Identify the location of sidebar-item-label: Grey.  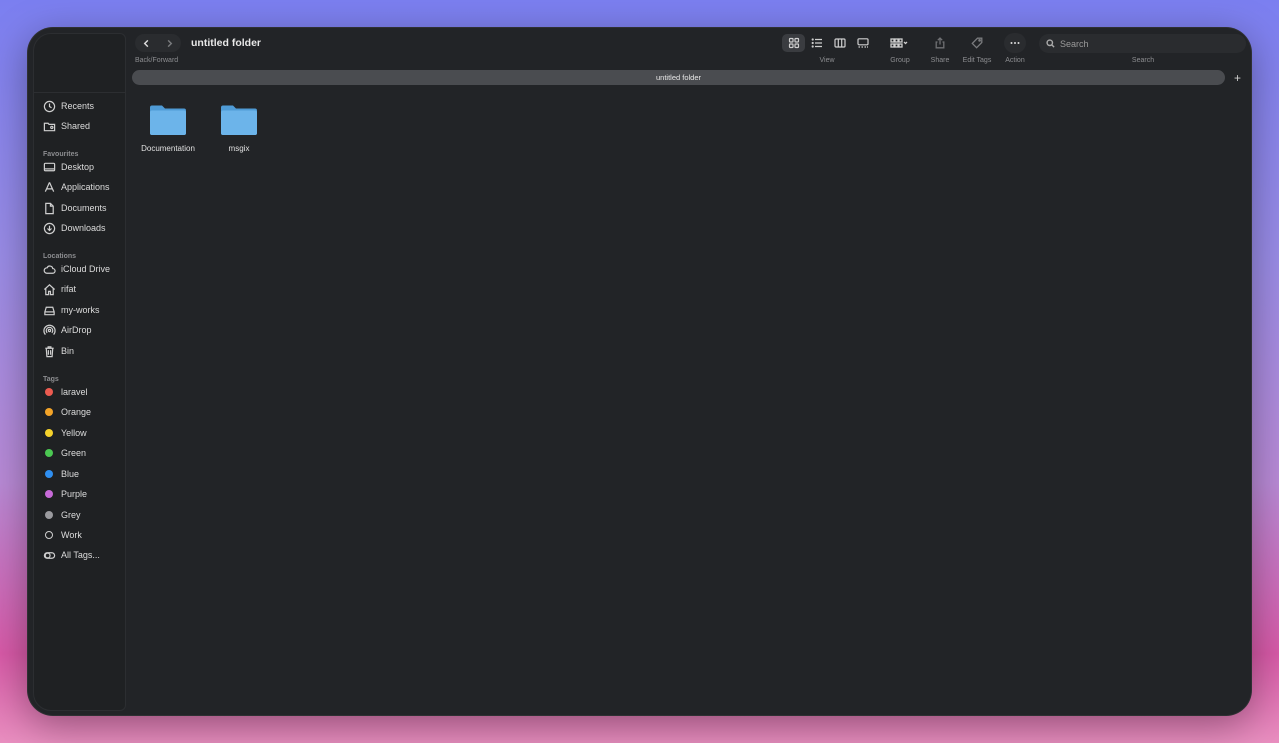
(71, 515).